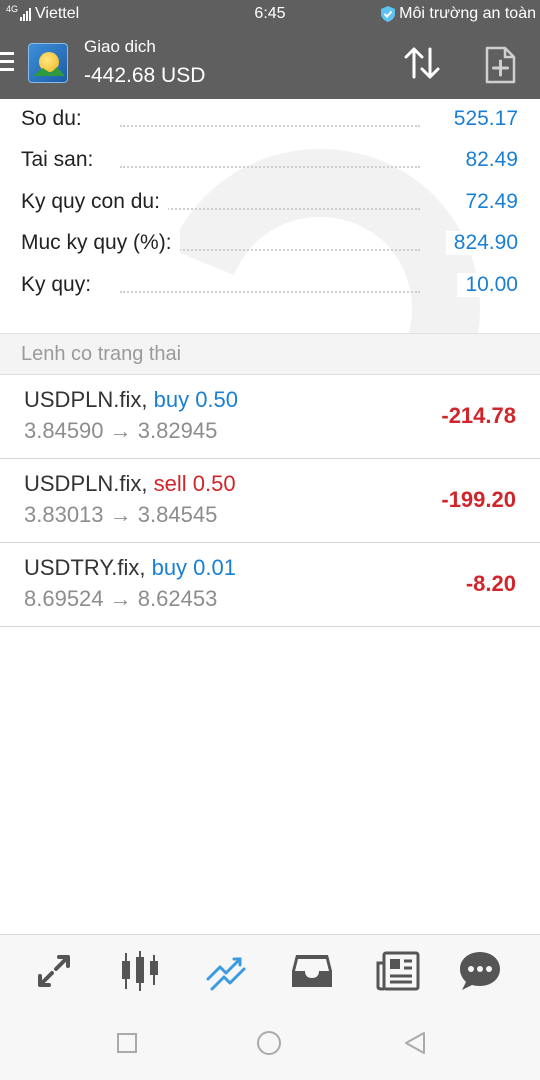 Image resolution: width=540 pixels, height=1080 pixels. I want to click on margin-value: 10.00, so click(487, 285).